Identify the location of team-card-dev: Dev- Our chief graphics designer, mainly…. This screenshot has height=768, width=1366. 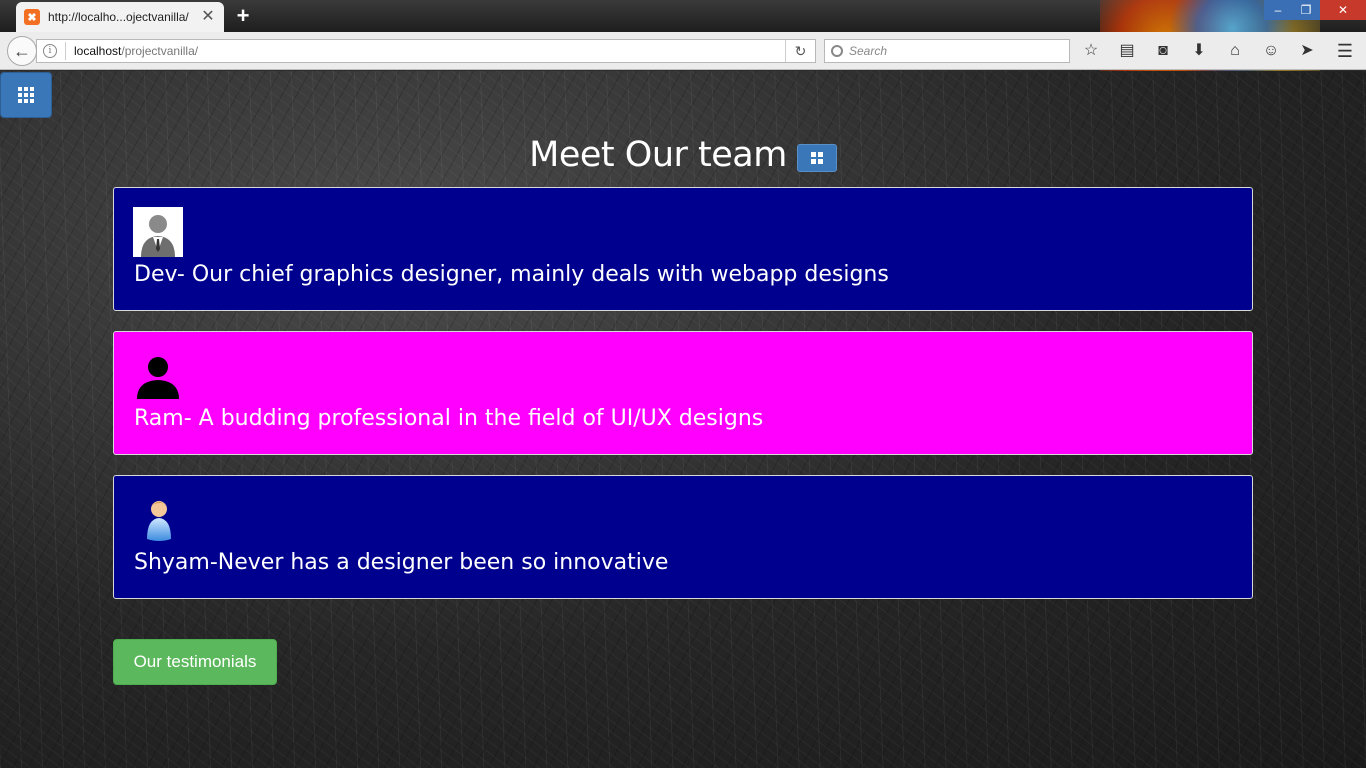
(683, 249).